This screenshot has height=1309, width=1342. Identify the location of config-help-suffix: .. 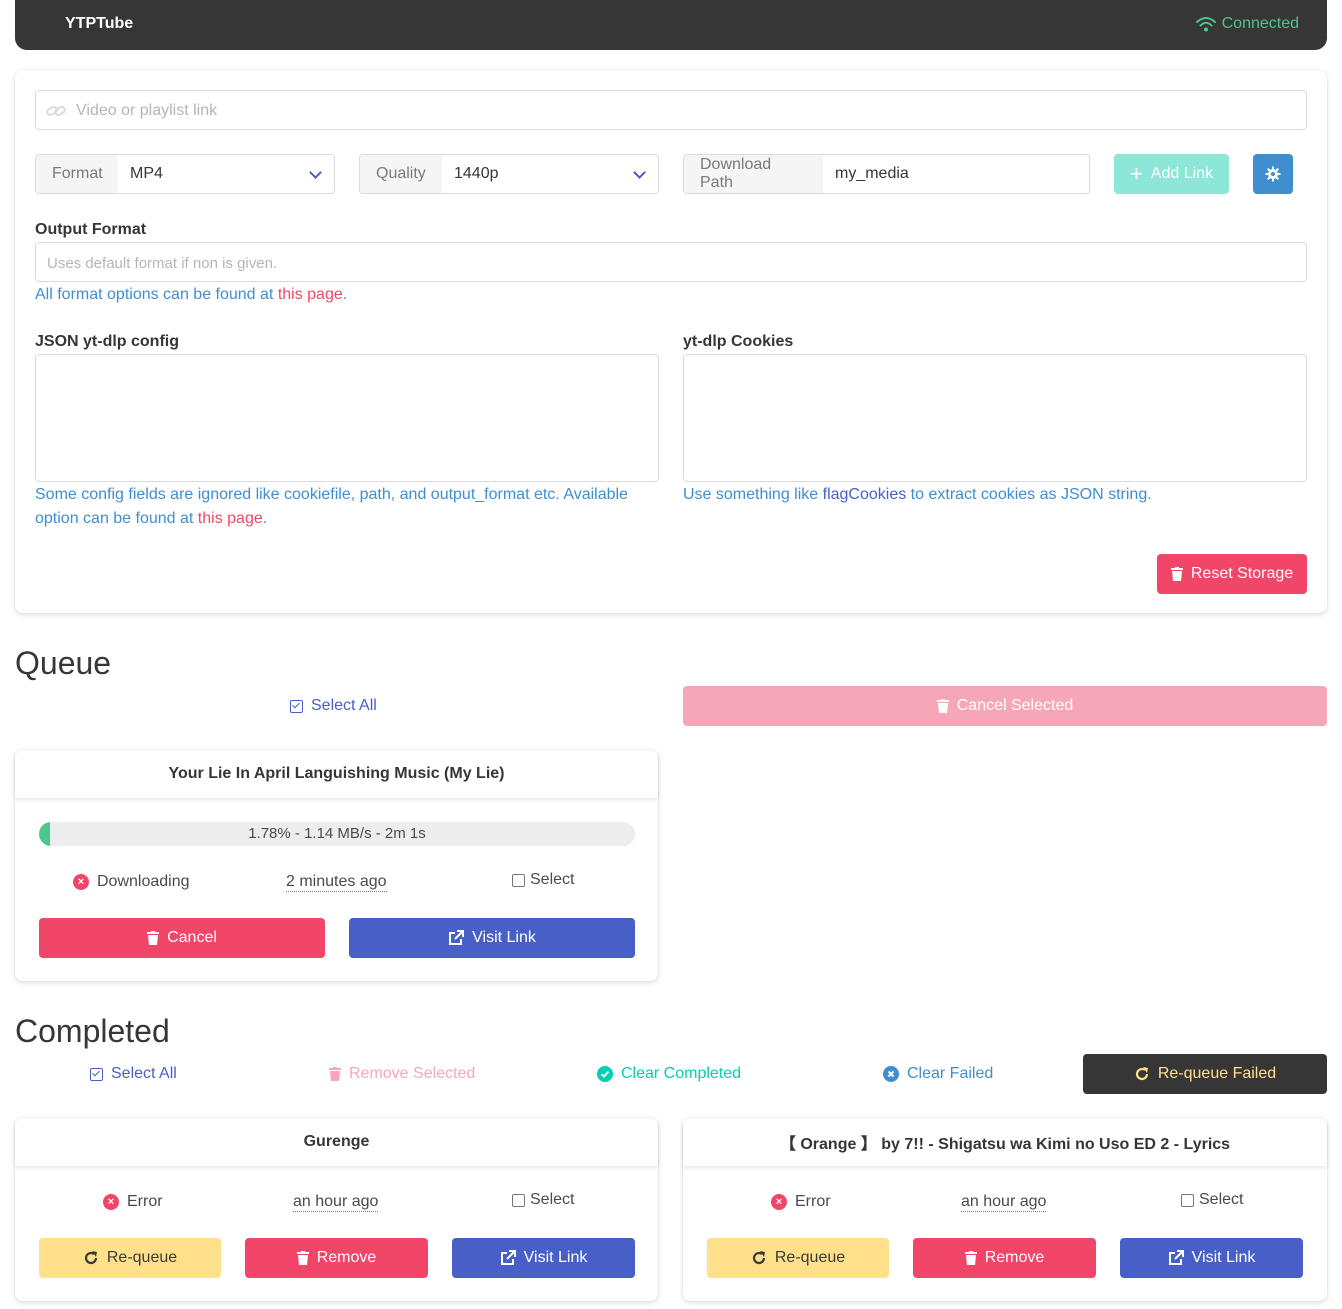
(265, 518).